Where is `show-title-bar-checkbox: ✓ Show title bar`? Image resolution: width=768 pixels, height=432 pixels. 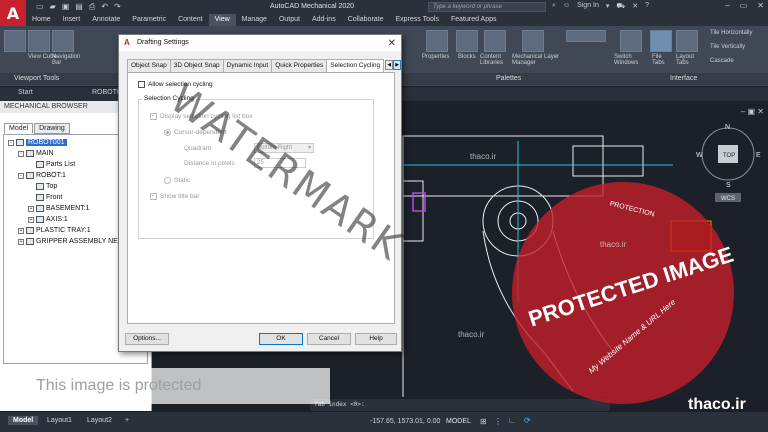 show-title-bar-checkbox: ✓ Show title bar is located at coordinates (174, 196).